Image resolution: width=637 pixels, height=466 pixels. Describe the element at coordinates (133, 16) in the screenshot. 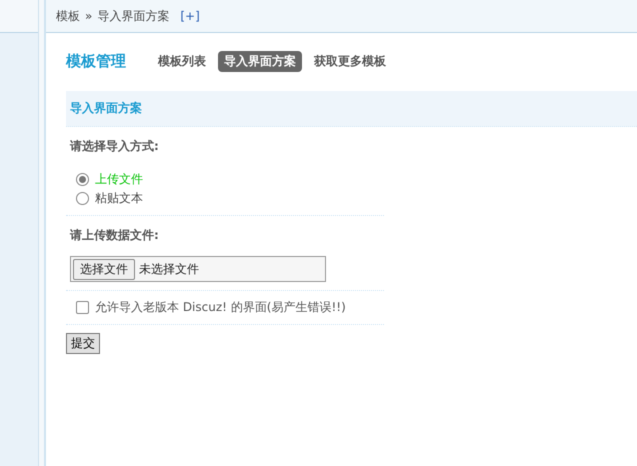

I see `breadcrumb-item: 导入界面方案` at that location.